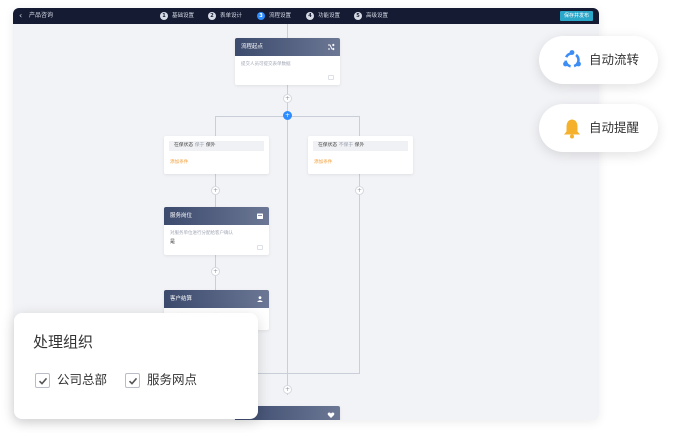 This screenshot has width=673, height=433. Describe the element at coordinates (572, 60) in the screenshot. I see `auto-flow-icon` at that location.